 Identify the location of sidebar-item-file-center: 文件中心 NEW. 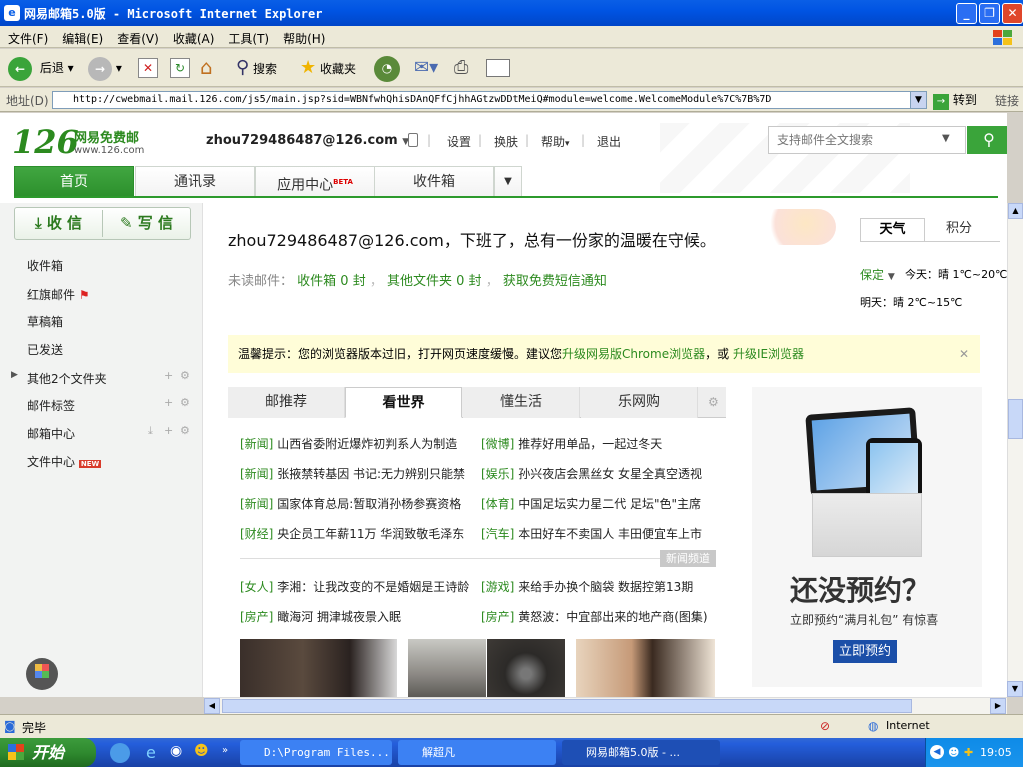
(64, 461).